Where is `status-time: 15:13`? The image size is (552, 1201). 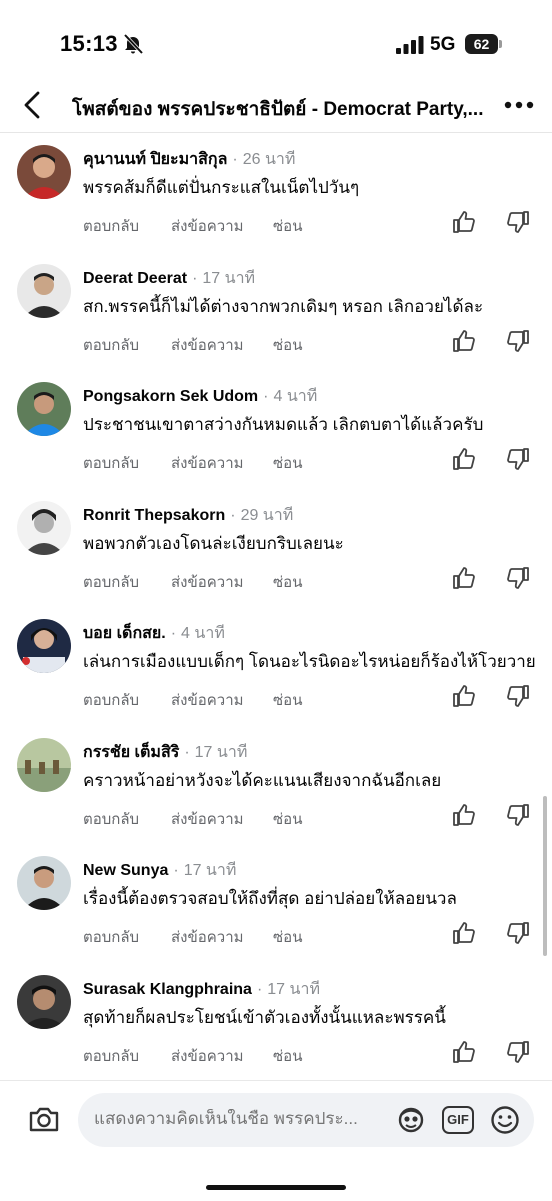
status-time: 15:13 is located at coordinates (89, 43).